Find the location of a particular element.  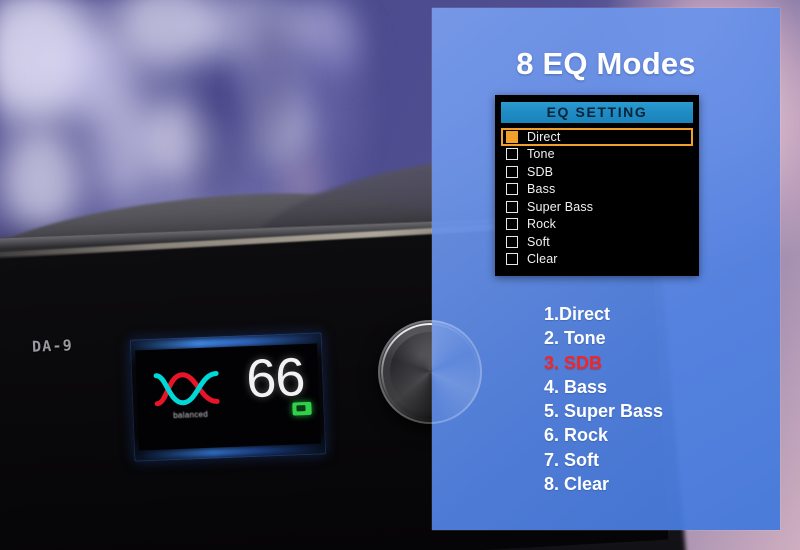

eq-menu-item-label: Direct is located at coordinates (544, 136).